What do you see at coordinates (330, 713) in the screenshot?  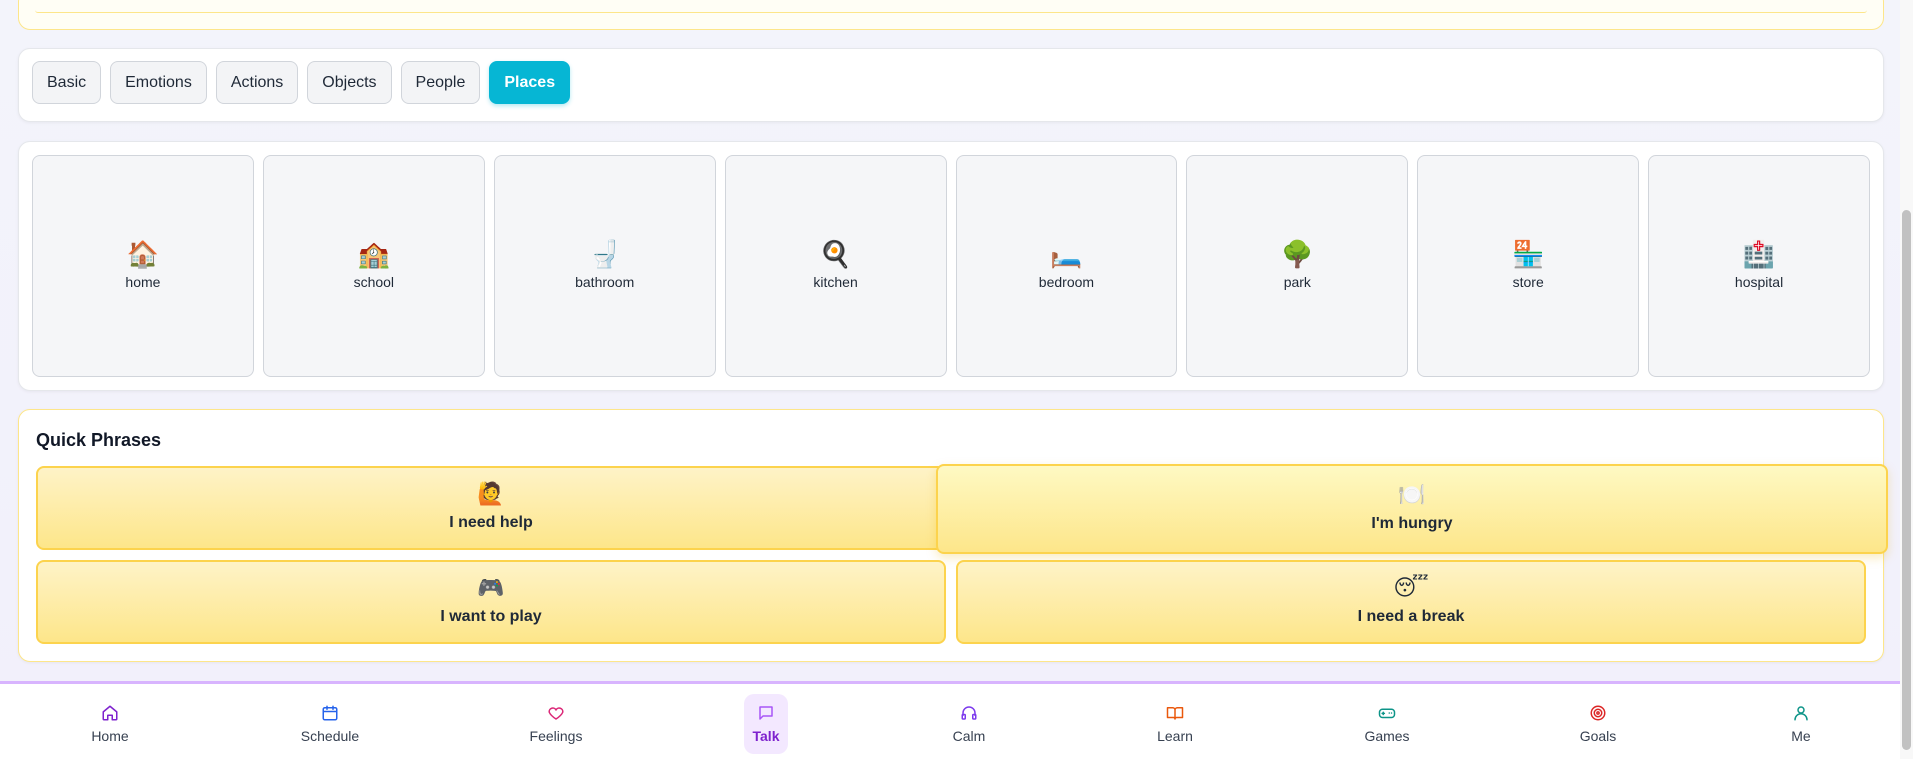 I see `calendar-icon` at bounding box center [330, 713].